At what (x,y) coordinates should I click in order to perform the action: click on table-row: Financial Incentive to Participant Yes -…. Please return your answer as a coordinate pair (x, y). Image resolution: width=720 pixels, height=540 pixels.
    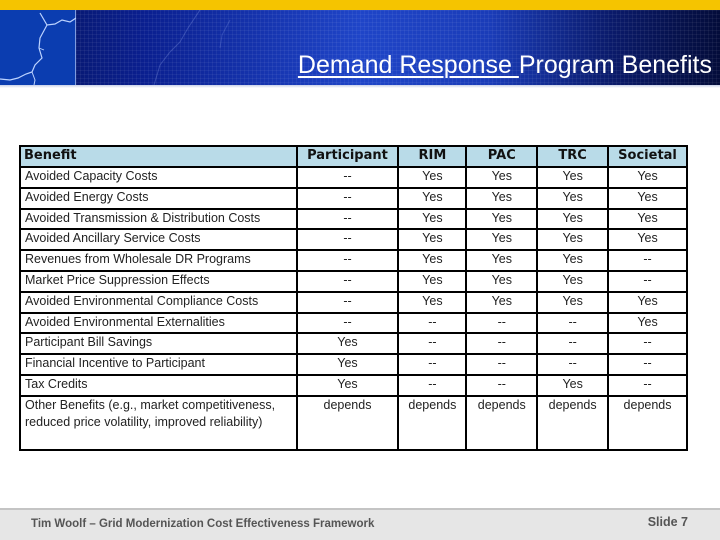
    Looking at the image, I should click on (353, 364).